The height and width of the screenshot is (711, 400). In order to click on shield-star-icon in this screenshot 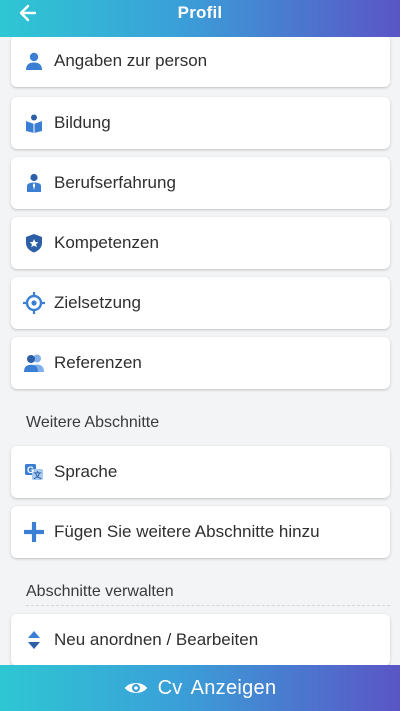, I will do `click(34, 243)`.